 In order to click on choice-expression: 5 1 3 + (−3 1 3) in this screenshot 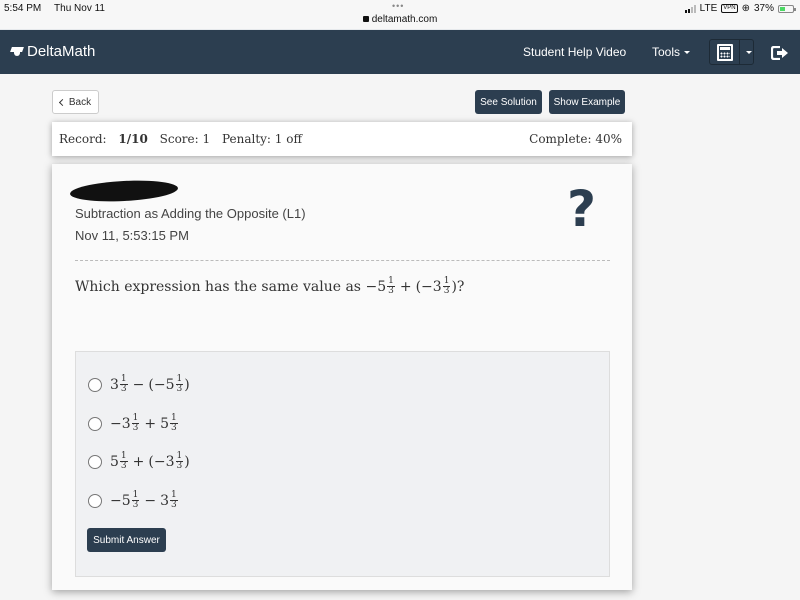, I will do `click(150, 461)`.